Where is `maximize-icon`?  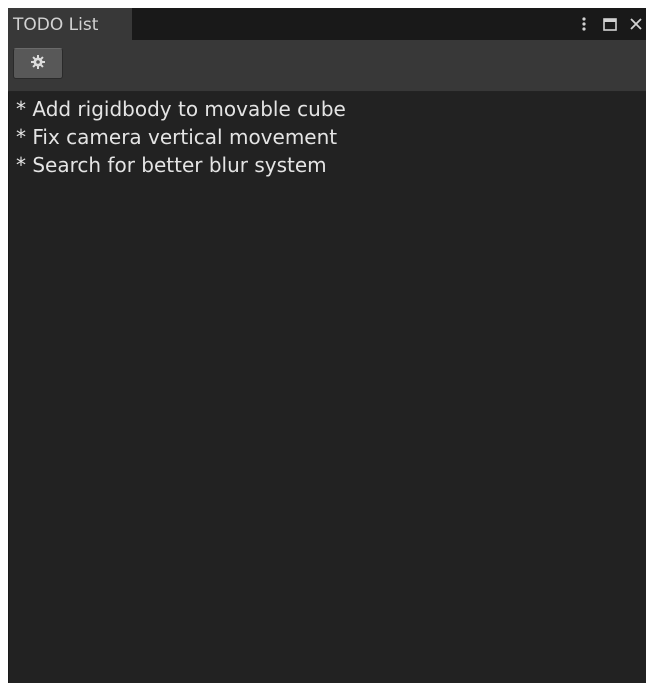 maximize-icon is located at coordinates (610, 24).